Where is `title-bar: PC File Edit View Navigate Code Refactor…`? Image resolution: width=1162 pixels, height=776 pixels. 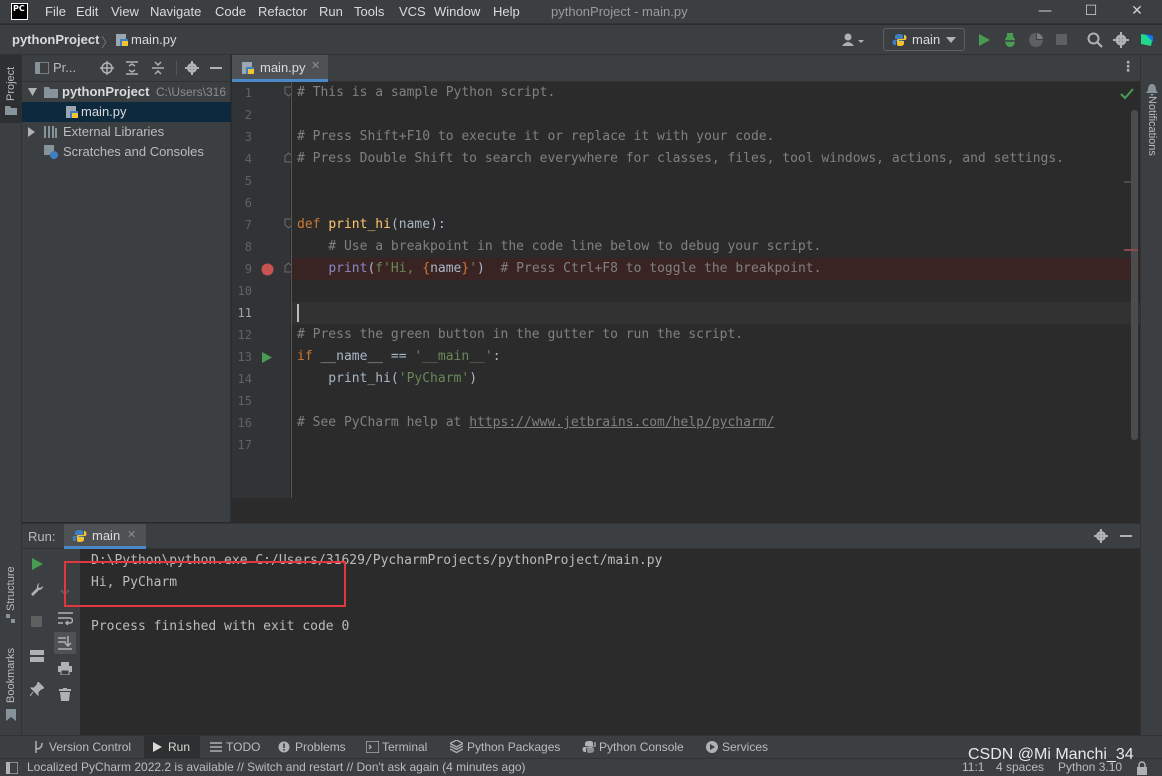
title-bar: PC File Edit View Navigate Code Refactor… is located at coordinates (581, 12).